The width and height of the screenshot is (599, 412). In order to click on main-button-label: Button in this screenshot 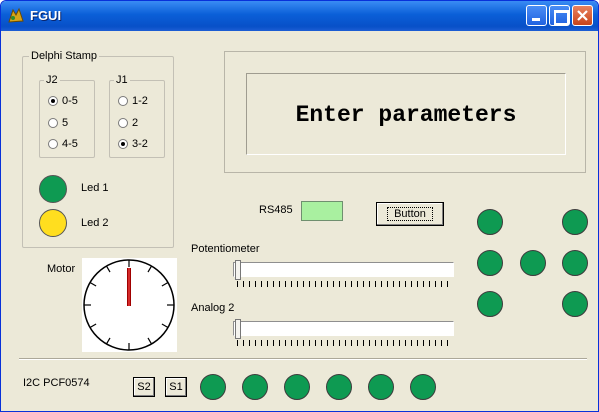, I will do `click(410, 214)`.